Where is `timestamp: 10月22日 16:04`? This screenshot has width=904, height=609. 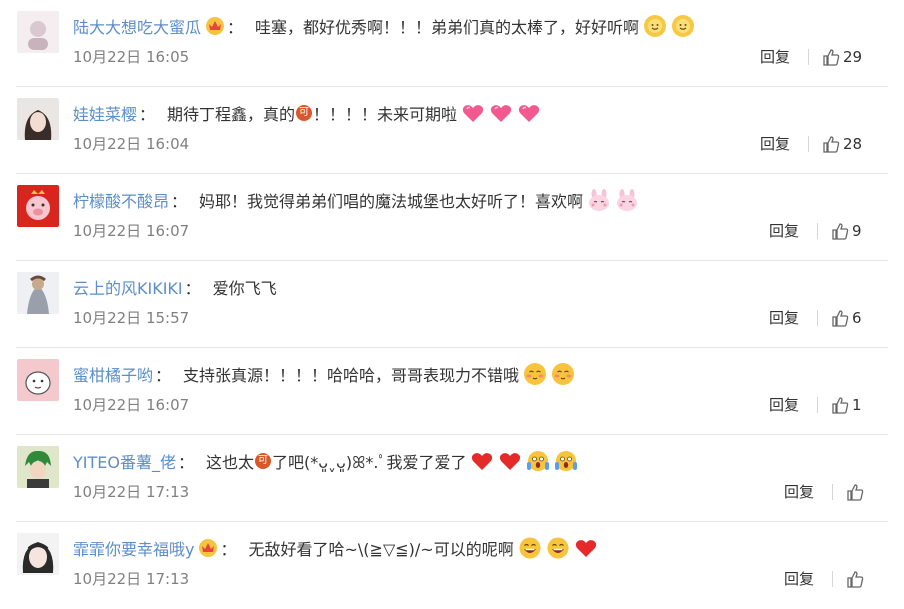
timestamp: 10月22日 16:04 is located at coordinates (131, 144).